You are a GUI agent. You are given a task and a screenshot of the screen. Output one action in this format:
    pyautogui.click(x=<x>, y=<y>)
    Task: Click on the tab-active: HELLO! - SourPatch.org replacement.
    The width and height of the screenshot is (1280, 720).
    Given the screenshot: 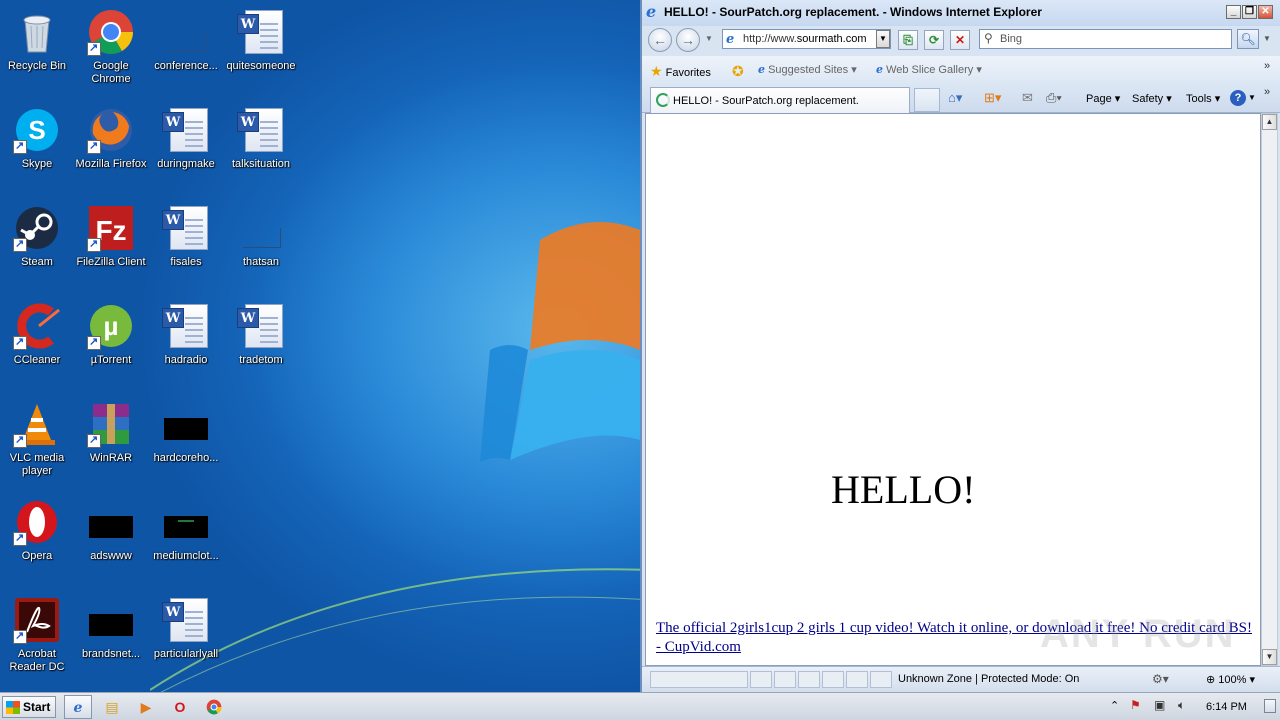 What is the action you would take?
    pyautogui.click(x=780, y=100)
    